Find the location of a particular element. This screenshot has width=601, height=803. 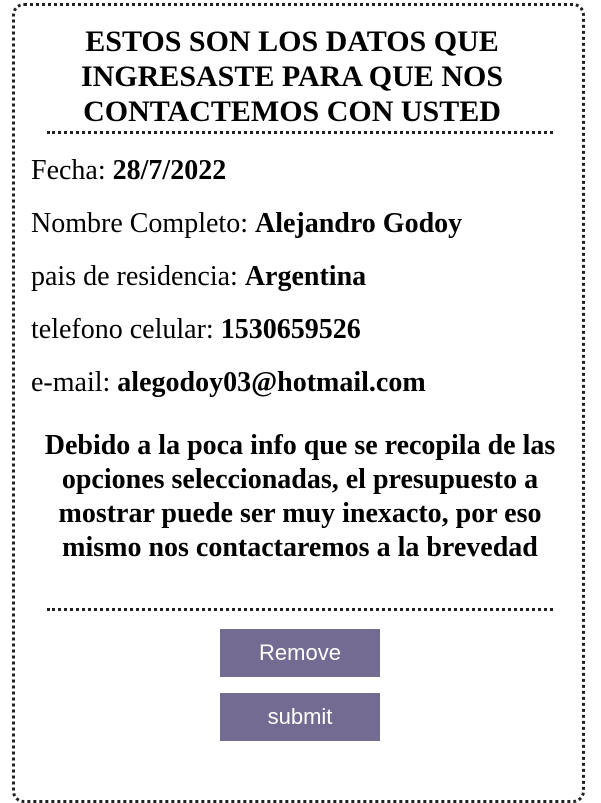

field-fecha: Fecha: 28/7/2022 is located at coordinates (128, 171).